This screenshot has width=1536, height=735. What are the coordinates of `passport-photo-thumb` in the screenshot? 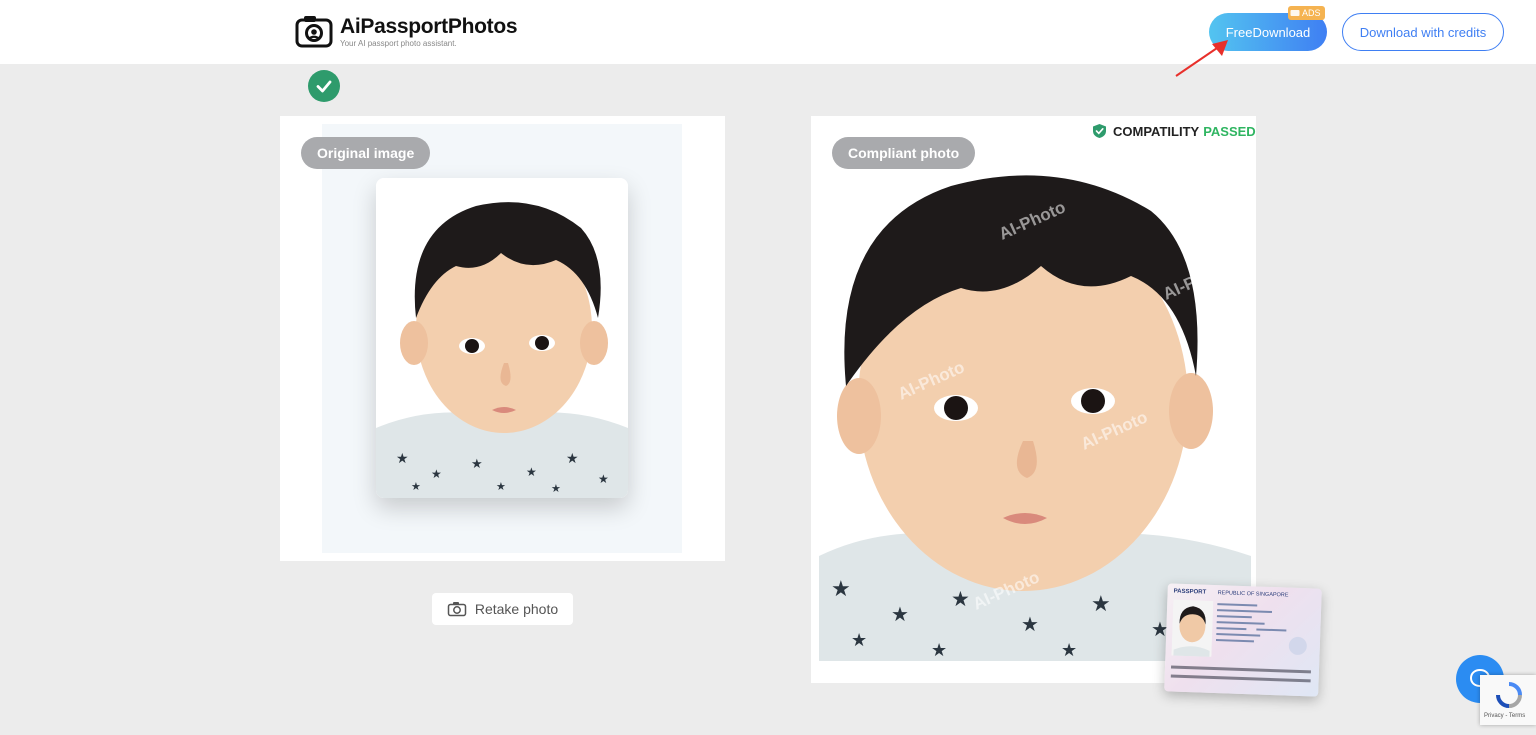 It's located at (1192, 628).